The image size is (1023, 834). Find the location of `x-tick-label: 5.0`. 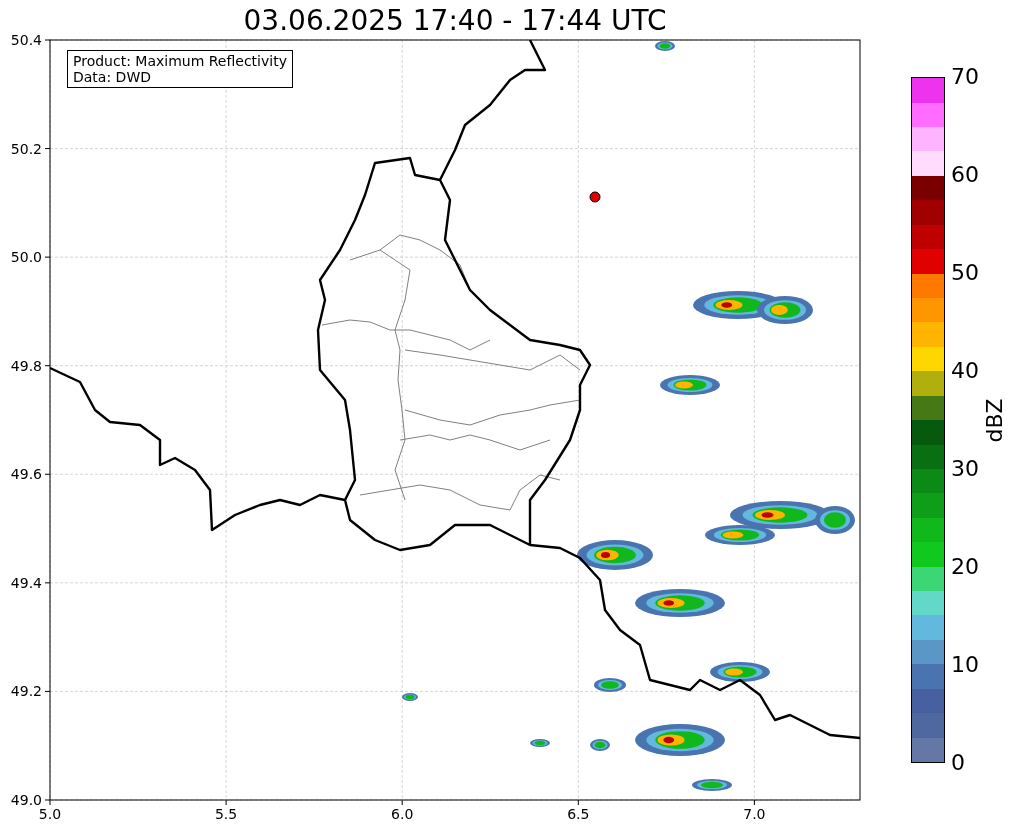

x-tick-label: 5.0 is located at coordinates (50, 814).